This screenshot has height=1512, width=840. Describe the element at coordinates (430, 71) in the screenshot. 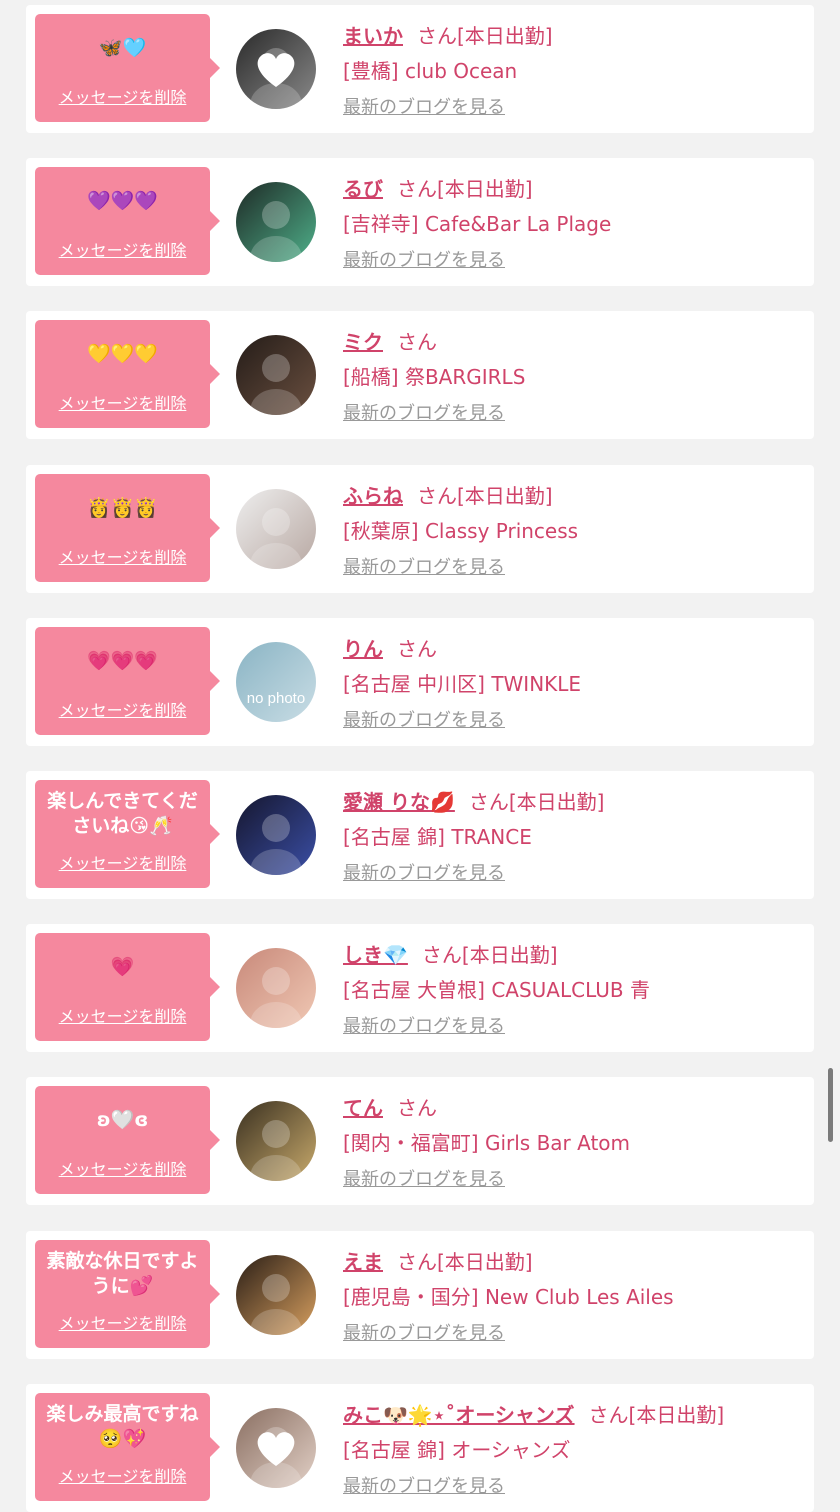

I see `shop-label: [豊橋] club Ocean` at that location.